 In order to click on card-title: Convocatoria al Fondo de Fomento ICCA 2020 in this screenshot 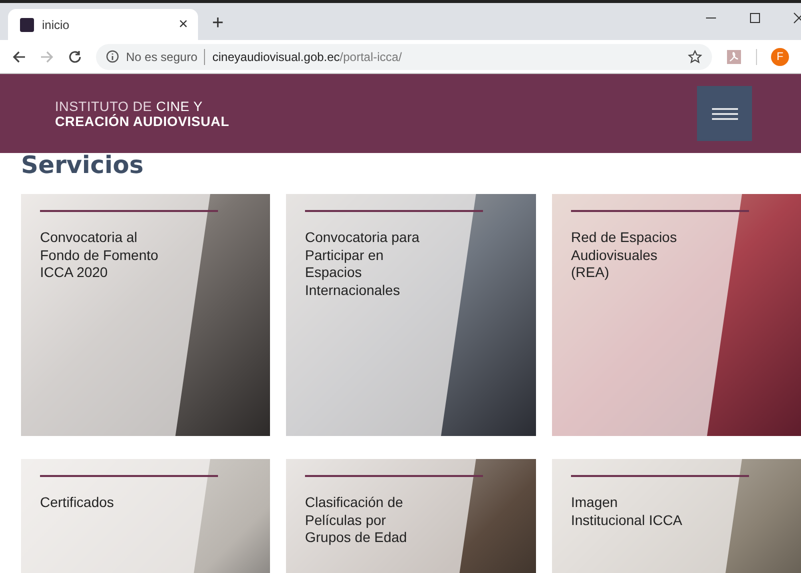, I will do `click(100, 255)`.